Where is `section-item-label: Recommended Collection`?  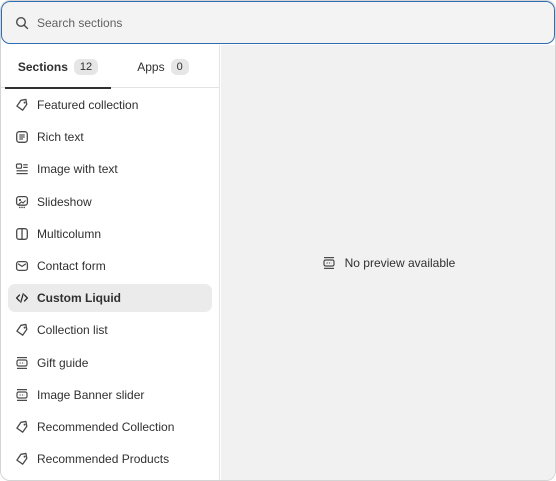
section-item-label: Recommended Collection is located at coordinates (106, 426).